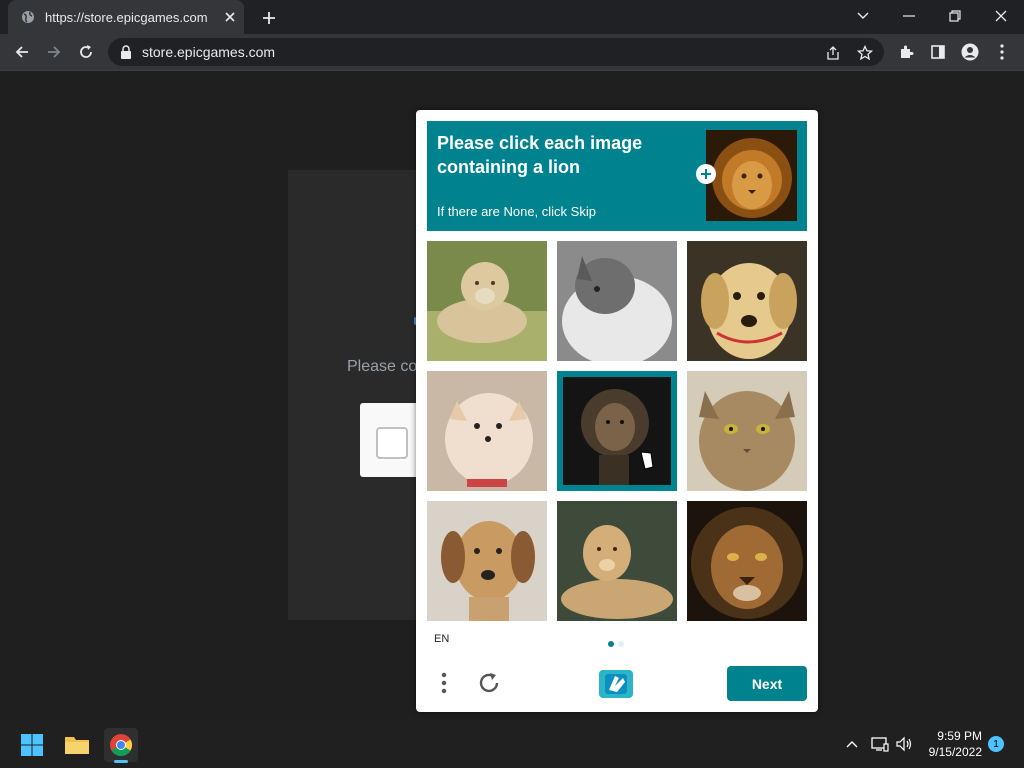  Describe the element at coordinates (611, 644) in the screenshot. I see `page-dot-active` at that location.